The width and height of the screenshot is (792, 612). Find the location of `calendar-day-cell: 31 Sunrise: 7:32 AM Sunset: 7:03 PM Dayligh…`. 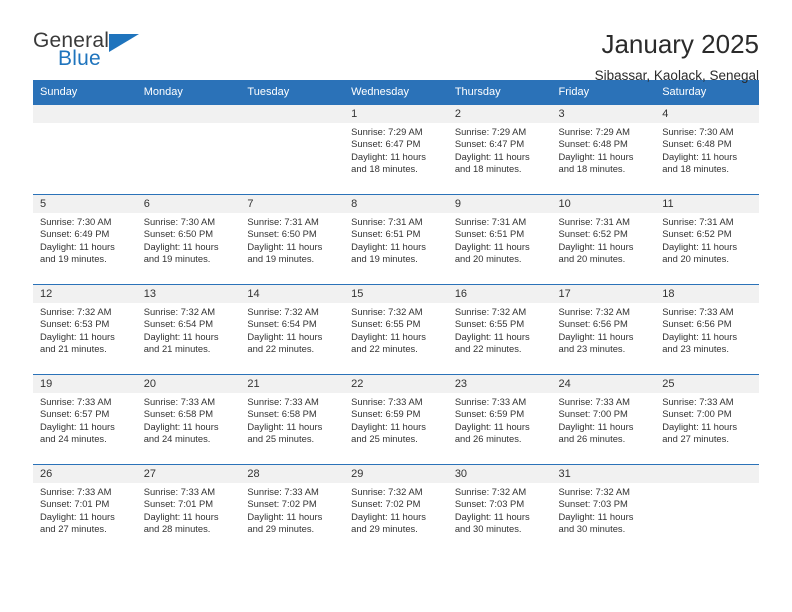

calendar-day-cell: 31 Sunrise: 7:32 AM Sunset: 7:03 PM Dayligh… is located at coordinates (603, 509).